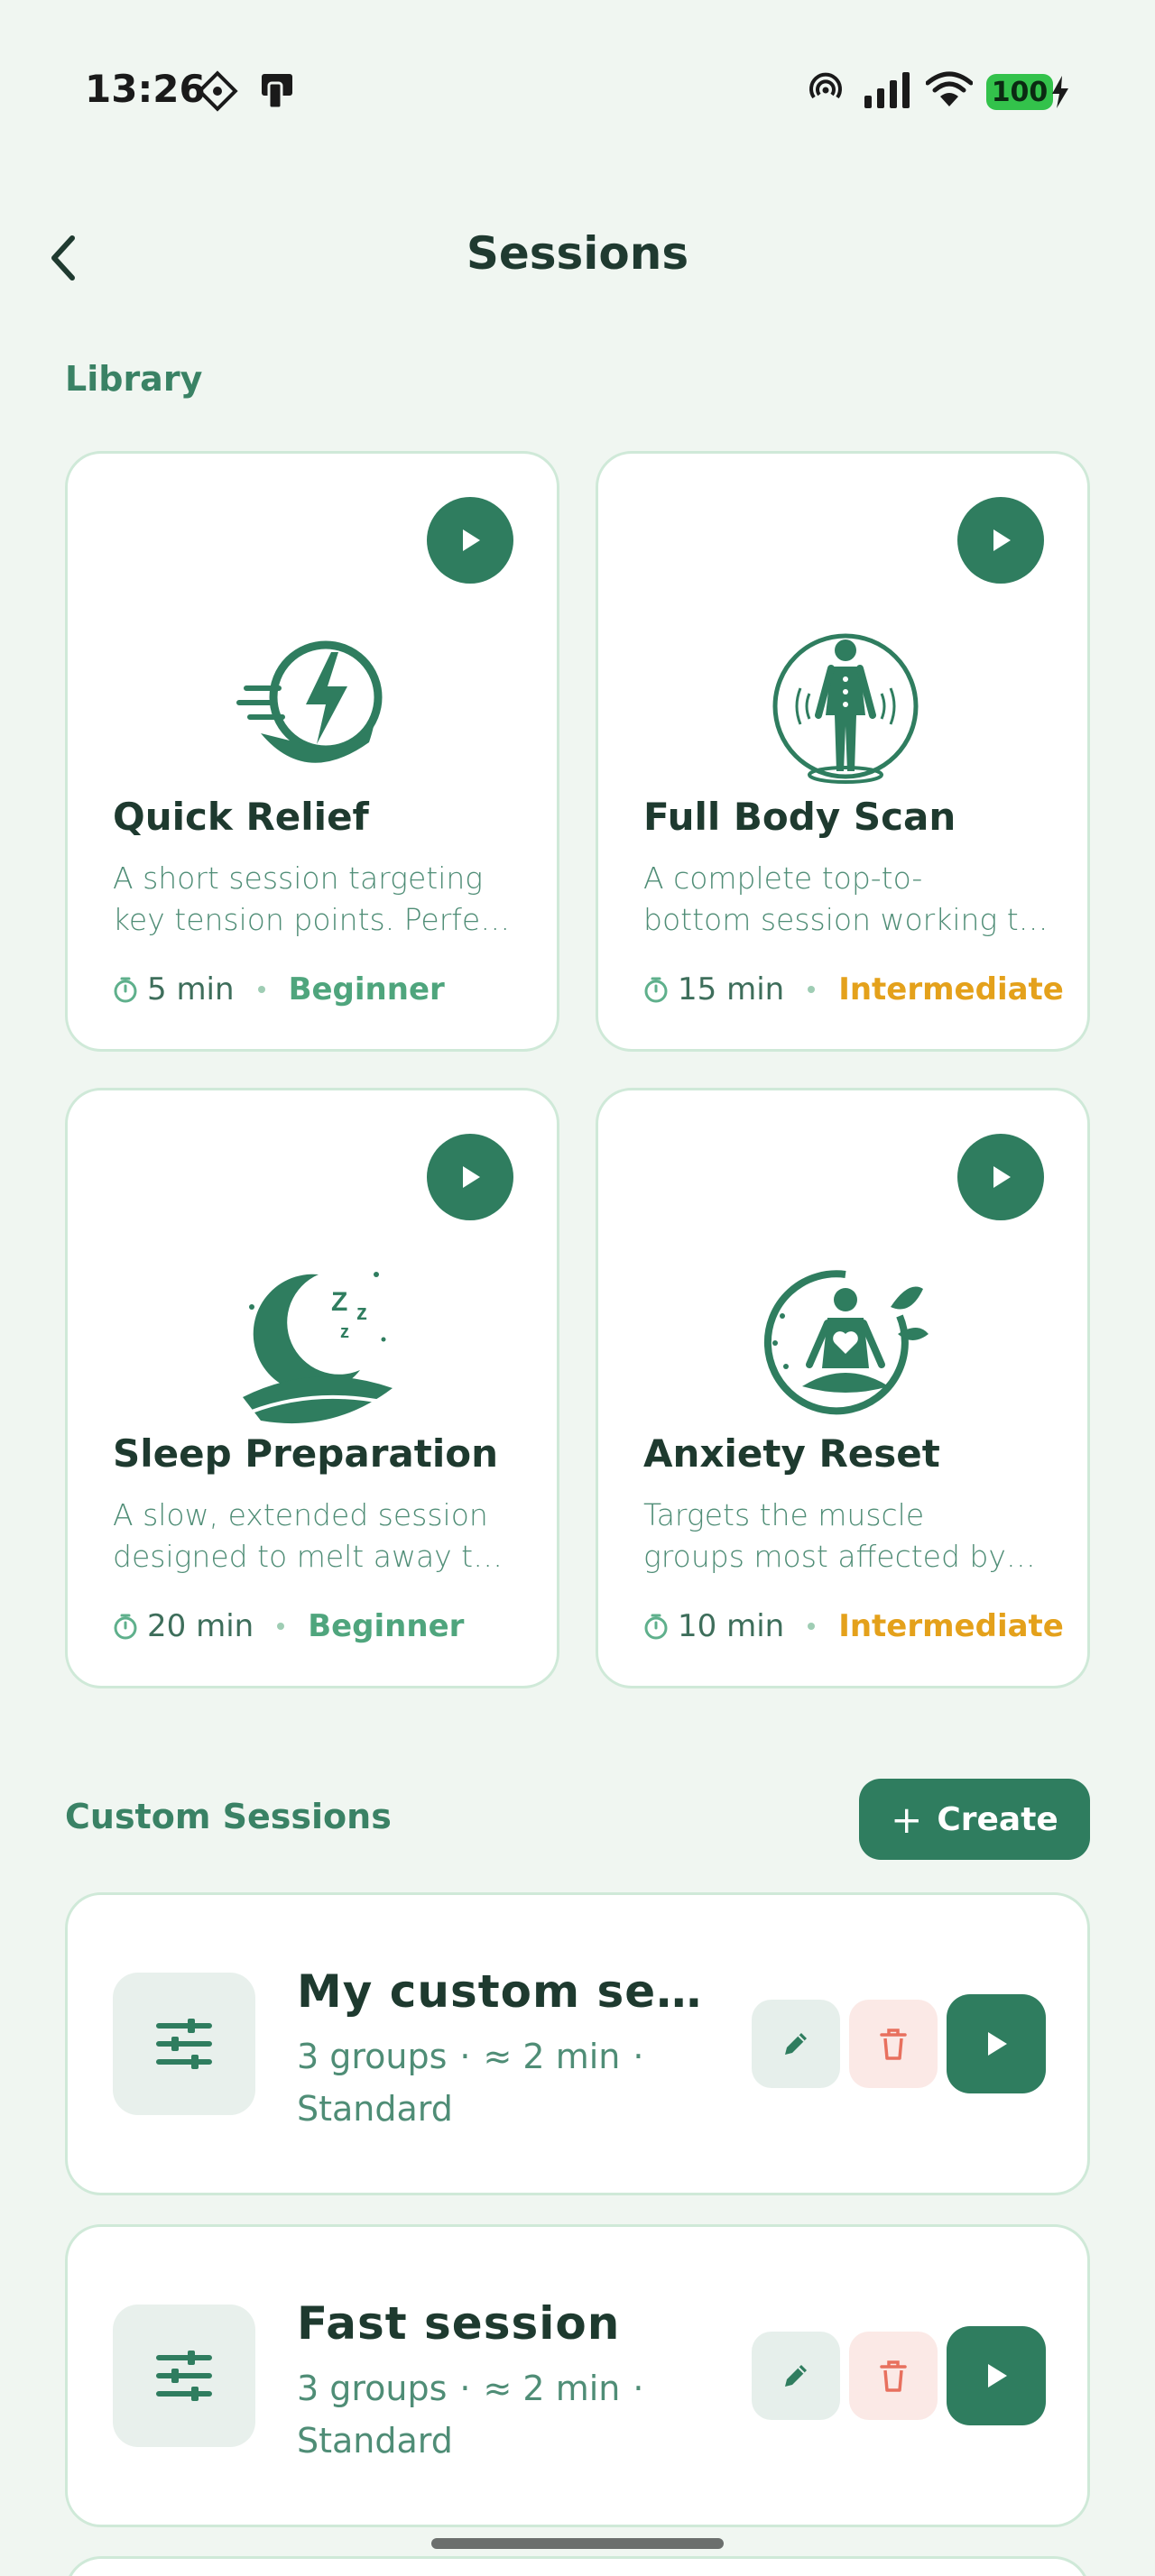 The width and height of the screenshot is (1155, 2576). I want to click on signal-icon, so click(887, 90).